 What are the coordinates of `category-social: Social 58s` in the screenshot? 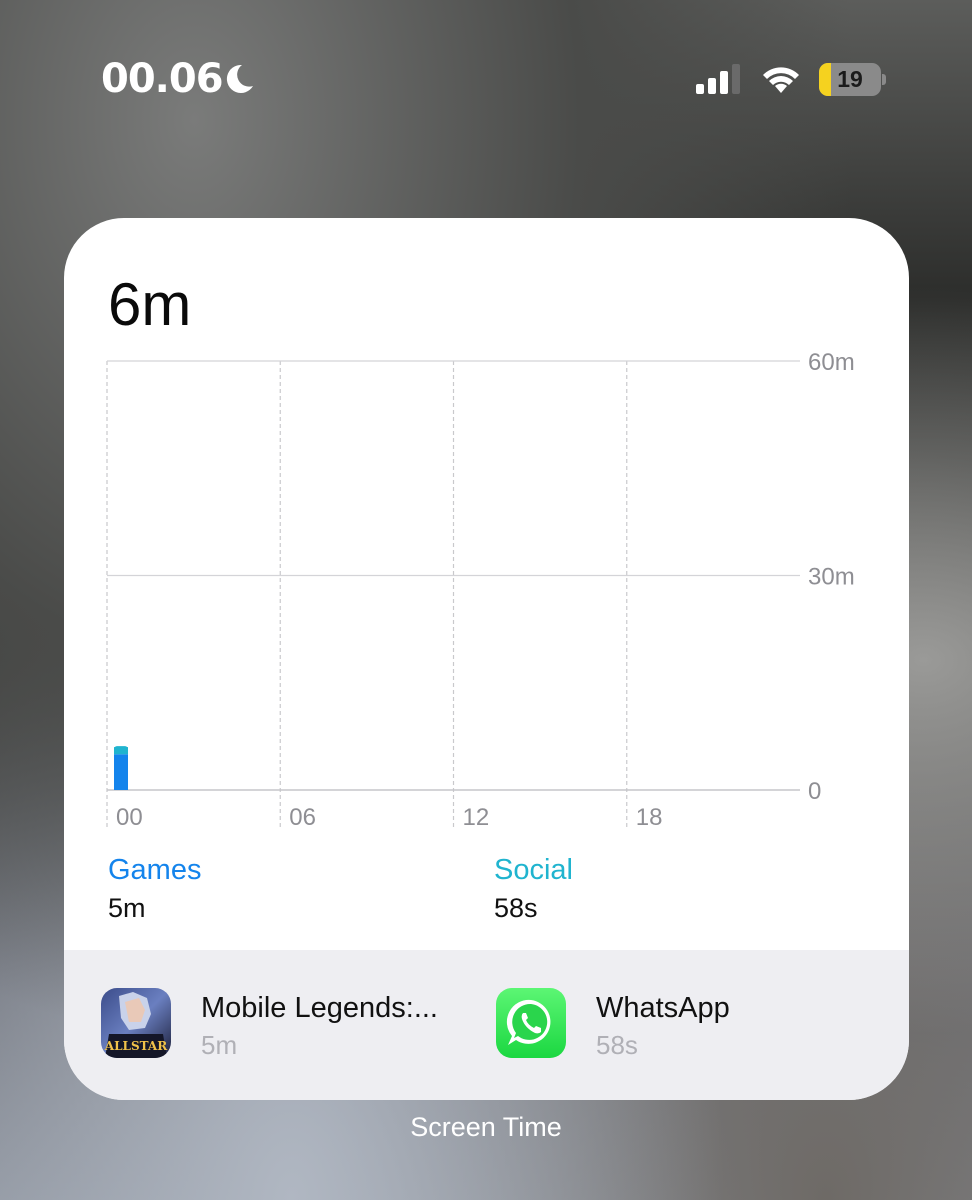 It's located at (533, 889).